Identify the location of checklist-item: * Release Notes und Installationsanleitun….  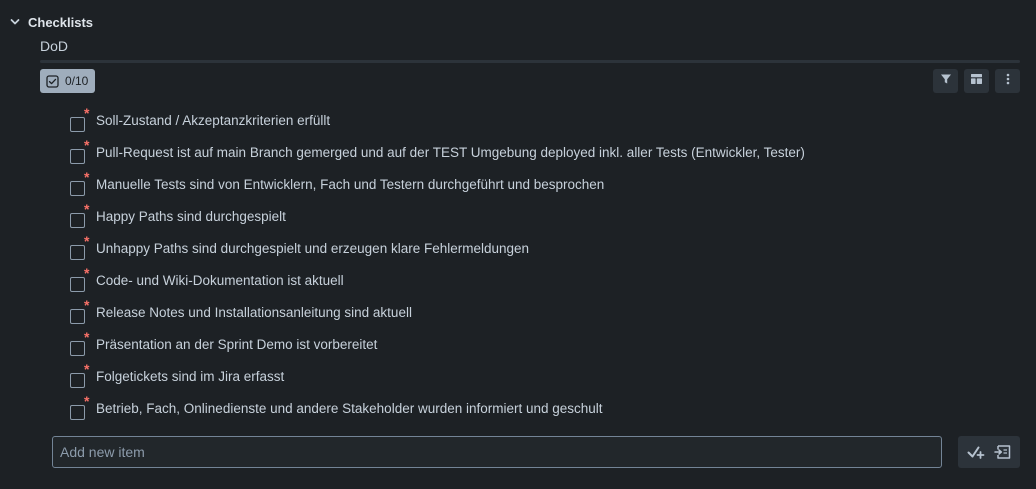
(437, 312).